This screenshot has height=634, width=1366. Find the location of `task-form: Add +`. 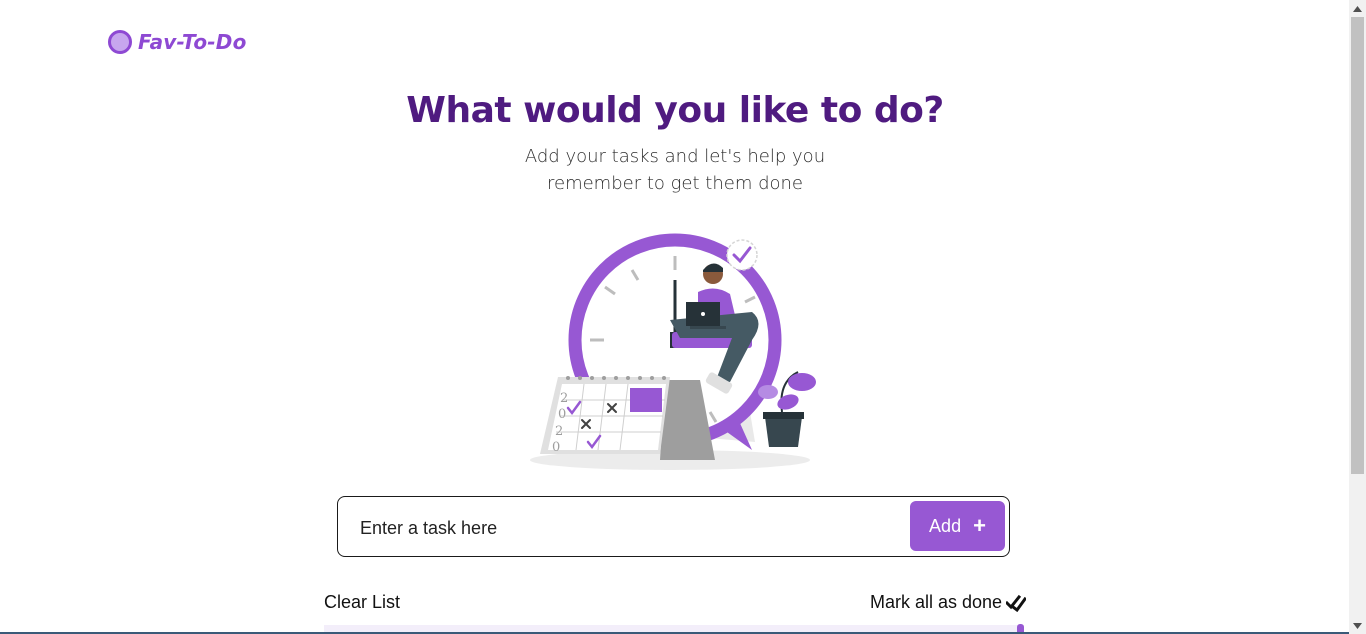

task-form: Add + is located at coordinates (673, 526).